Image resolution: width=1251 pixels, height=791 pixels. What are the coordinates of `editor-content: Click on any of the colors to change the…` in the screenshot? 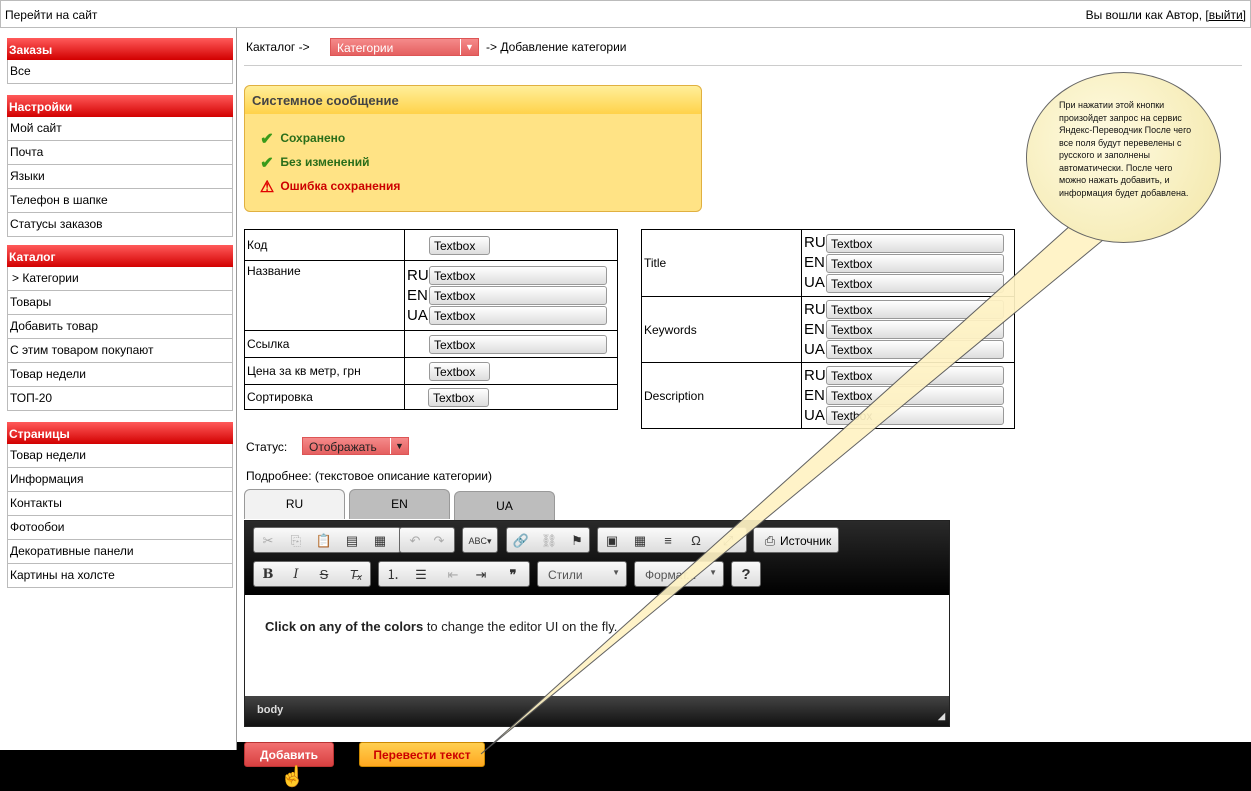 It's located at (597, 645).